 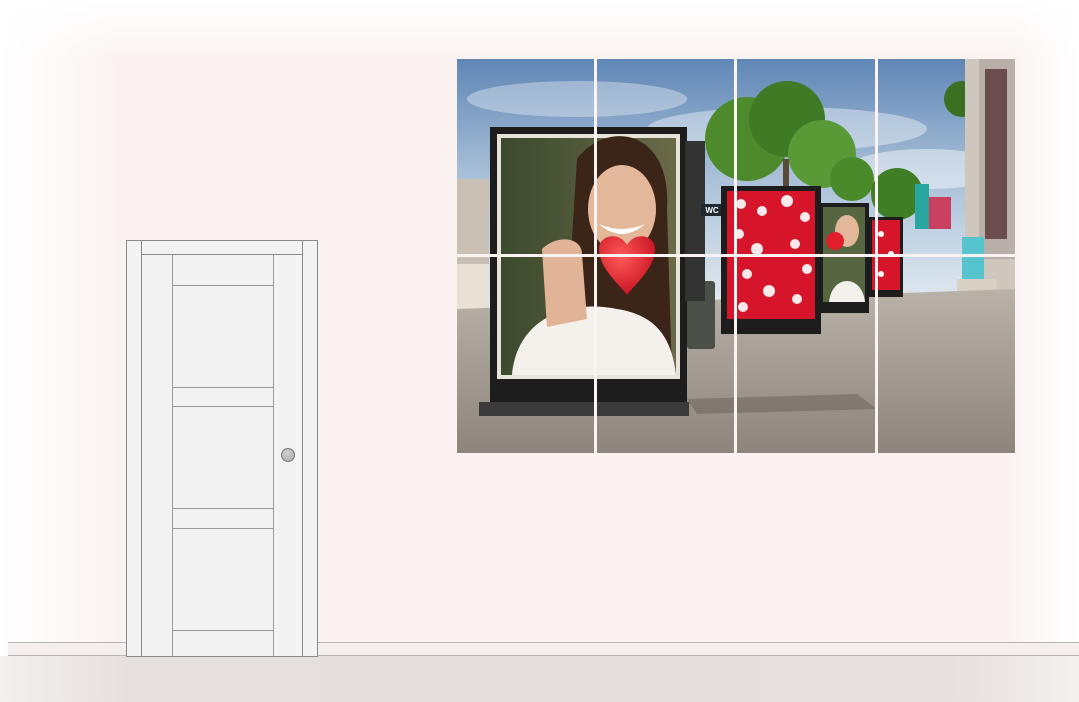 I want to click on panel-gap, so click(x=736, y=255).